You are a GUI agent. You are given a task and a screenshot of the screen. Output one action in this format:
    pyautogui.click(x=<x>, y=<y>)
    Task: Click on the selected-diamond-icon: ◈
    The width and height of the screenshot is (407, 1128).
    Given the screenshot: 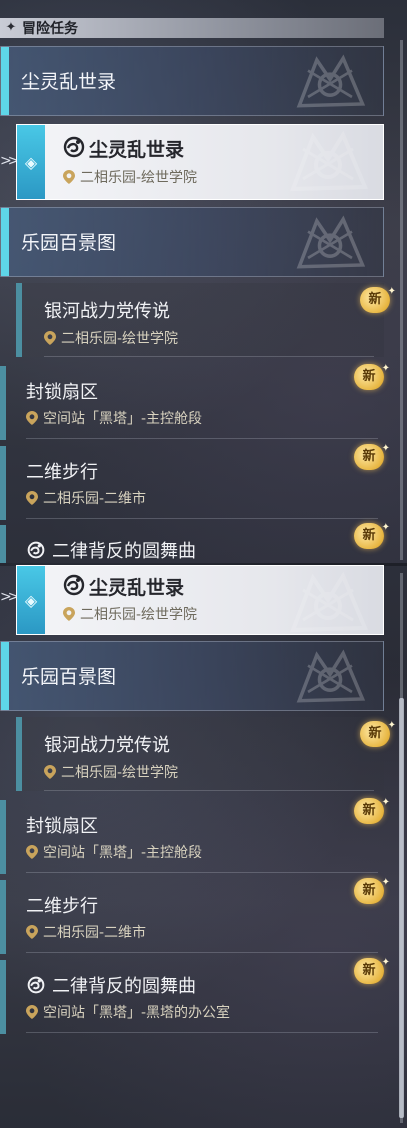 What is the action you would take?
    pyautogui.click(x=31, y=600)
    